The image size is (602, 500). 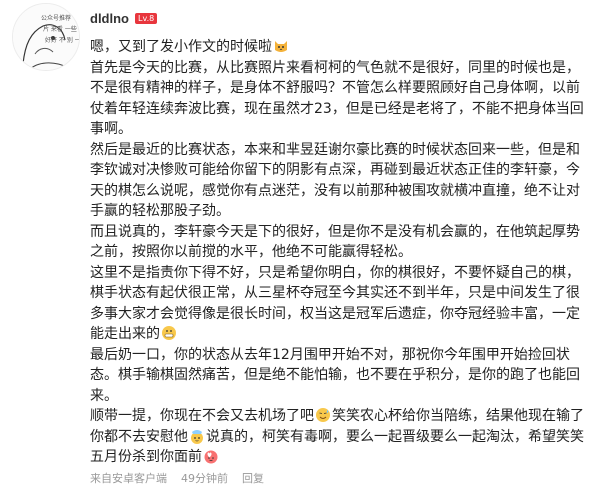 What do you see at coordinates (146, 18) in the screenshot?
I see `level-badge: Lv.8` at bounding box center [146, 18].